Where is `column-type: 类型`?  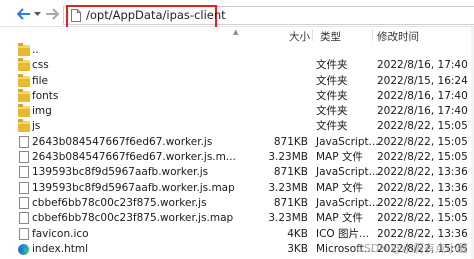
column-type: 类型 is located at coordinates (330, 36).